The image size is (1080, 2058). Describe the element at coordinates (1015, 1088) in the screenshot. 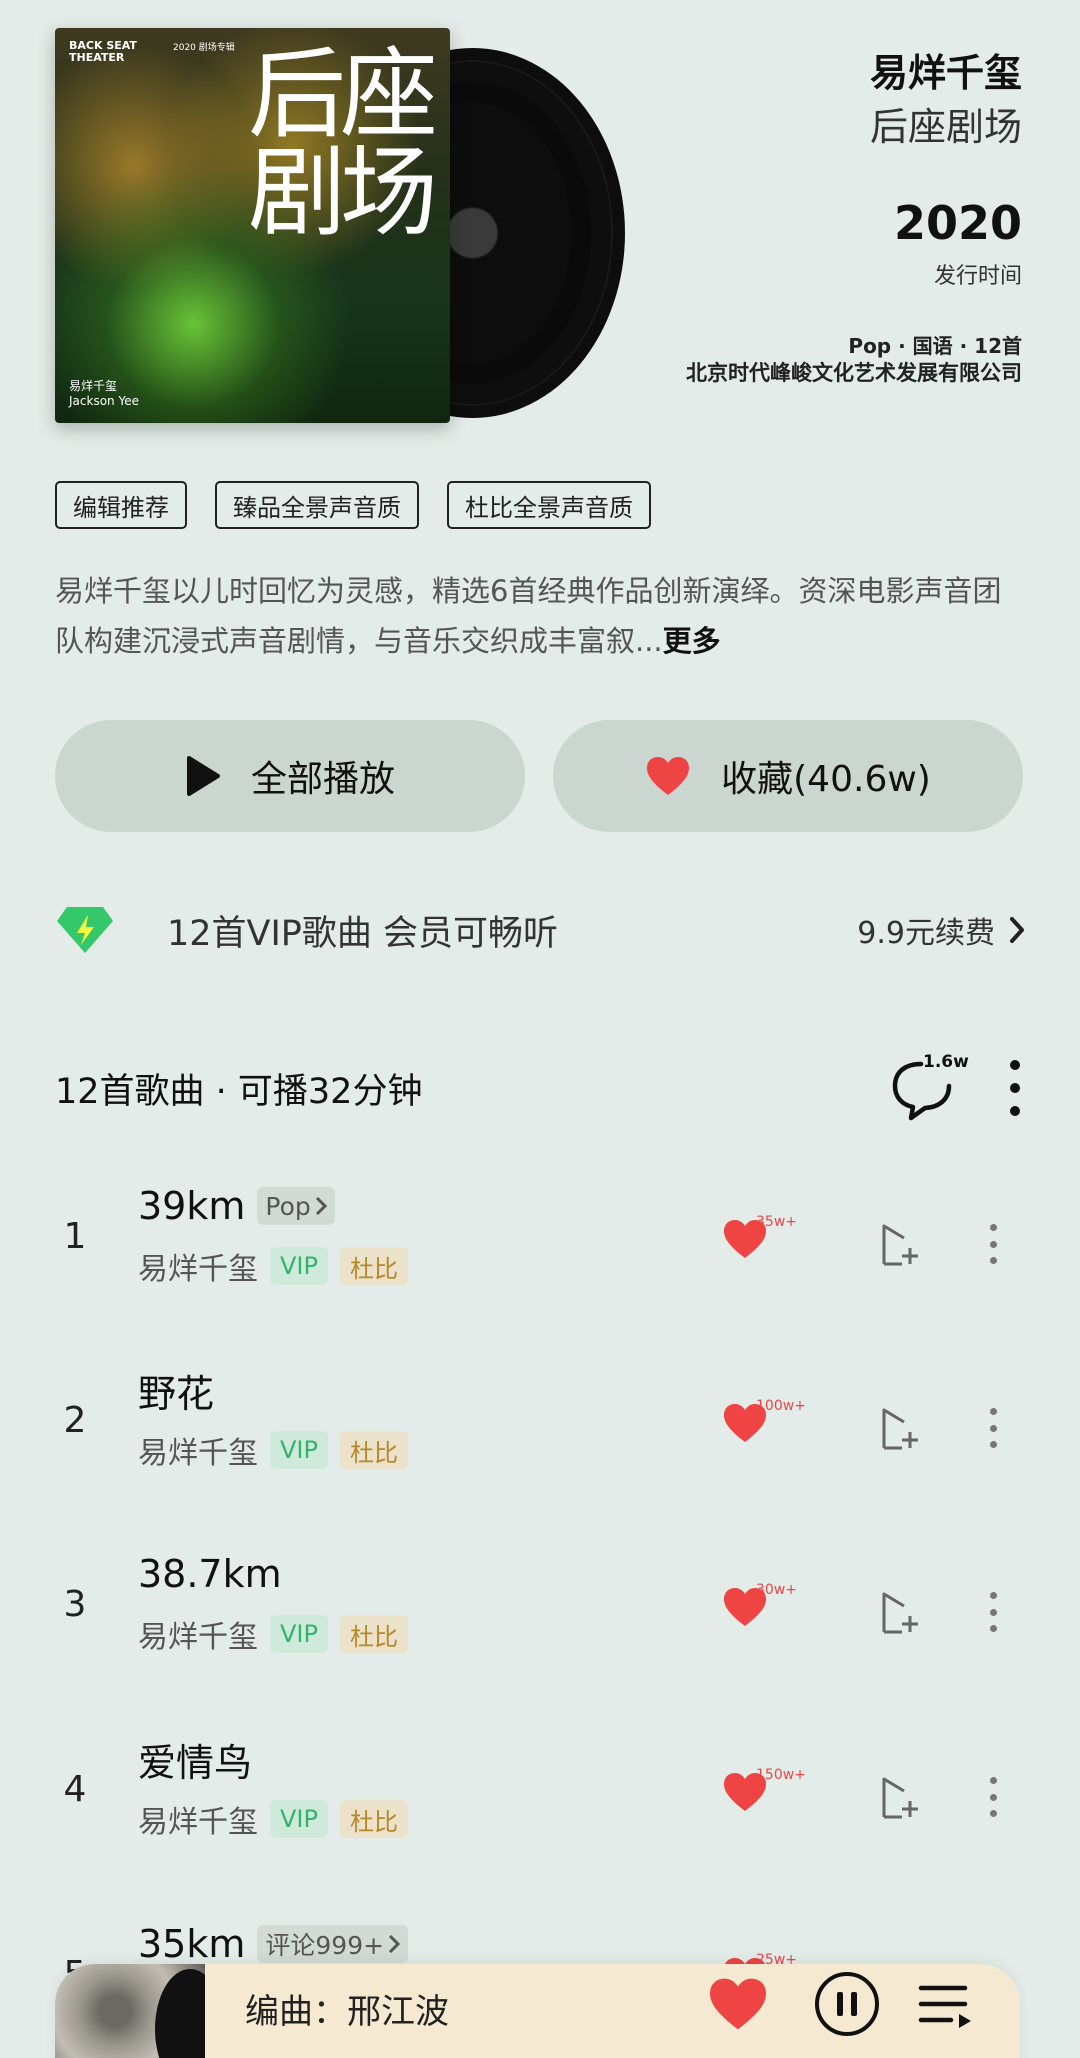

I see `list-more-icon` at that location.